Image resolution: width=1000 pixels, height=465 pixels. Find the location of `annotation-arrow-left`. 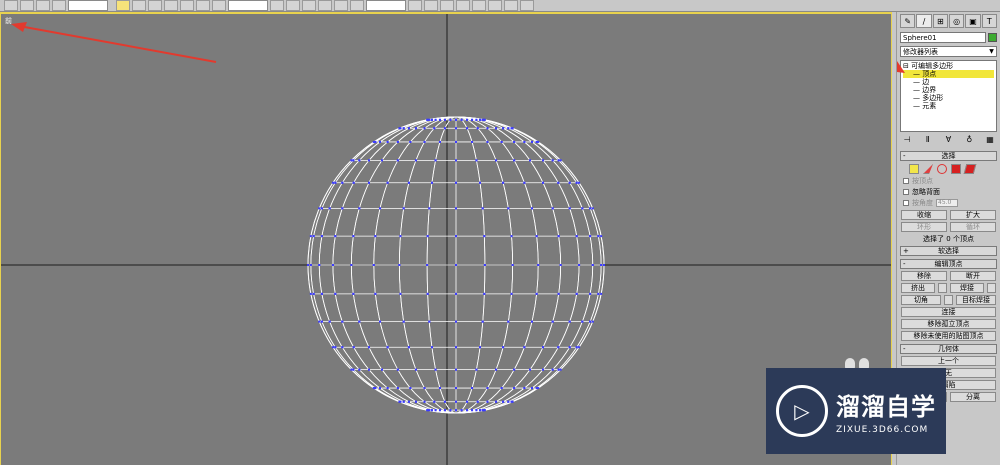

annotation-arrow-left is located at coordinates (117, 44).